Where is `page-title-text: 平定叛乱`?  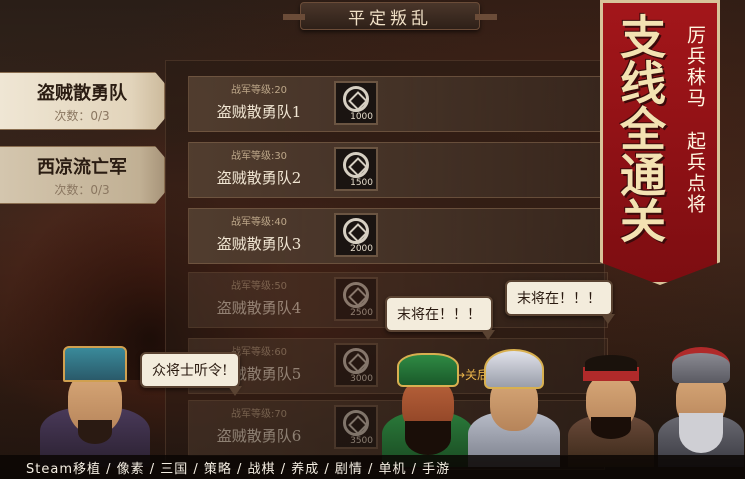 page-title-text: 平定叛乱 is located at coordinates (390, 18).